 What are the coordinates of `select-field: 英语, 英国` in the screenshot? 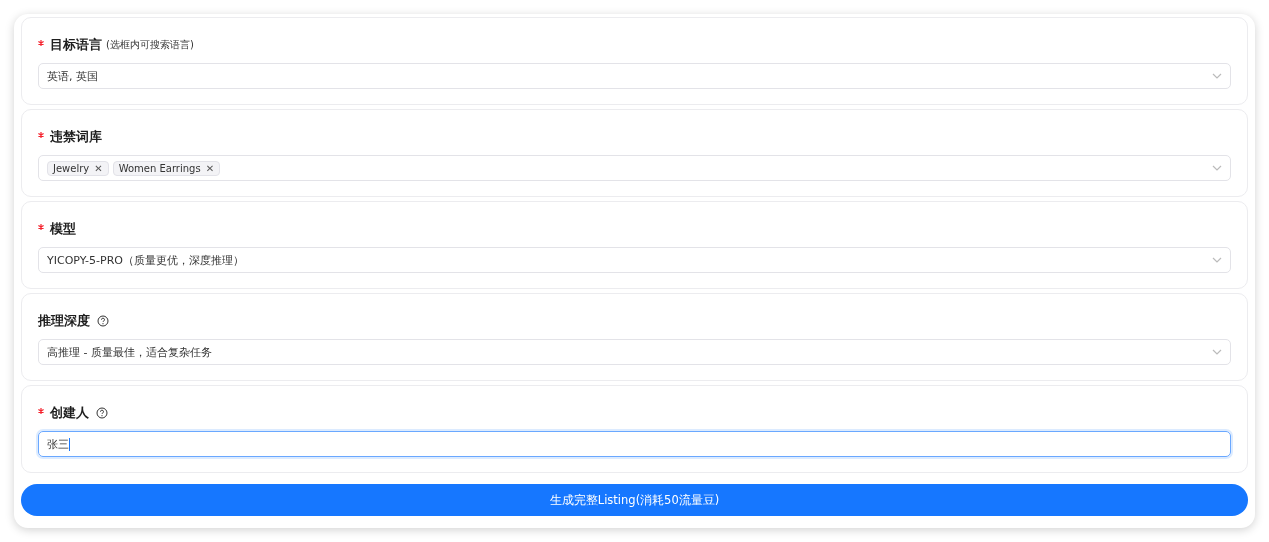 It's located at (634, 76).